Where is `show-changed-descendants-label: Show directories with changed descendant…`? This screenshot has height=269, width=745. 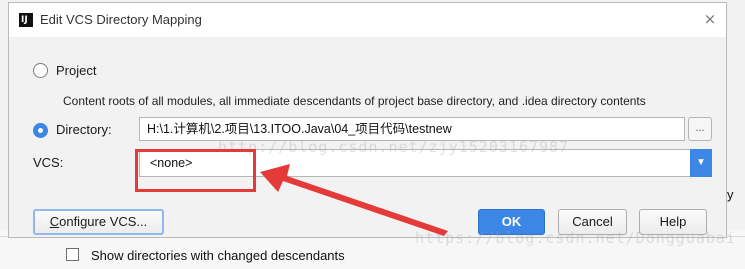 show-changed-descendants-label: Show directories with changed descendant… is located at coordinates (218, 255).